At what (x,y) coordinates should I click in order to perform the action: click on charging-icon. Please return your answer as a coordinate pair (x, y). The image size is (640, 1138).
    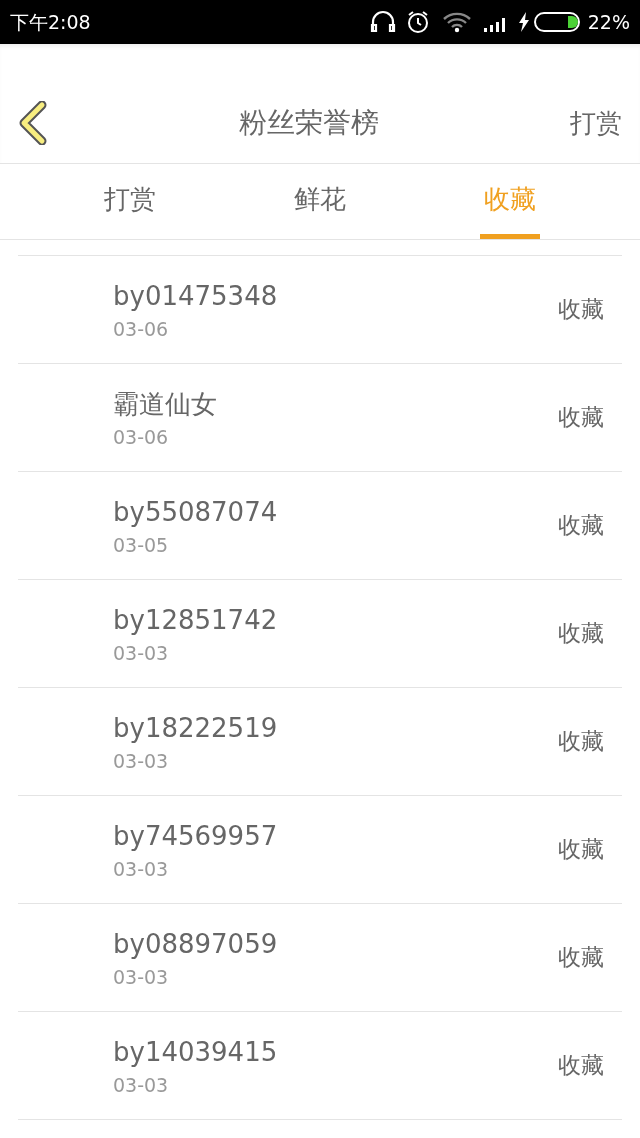
    Looking at the image, I should click on (523, 22).